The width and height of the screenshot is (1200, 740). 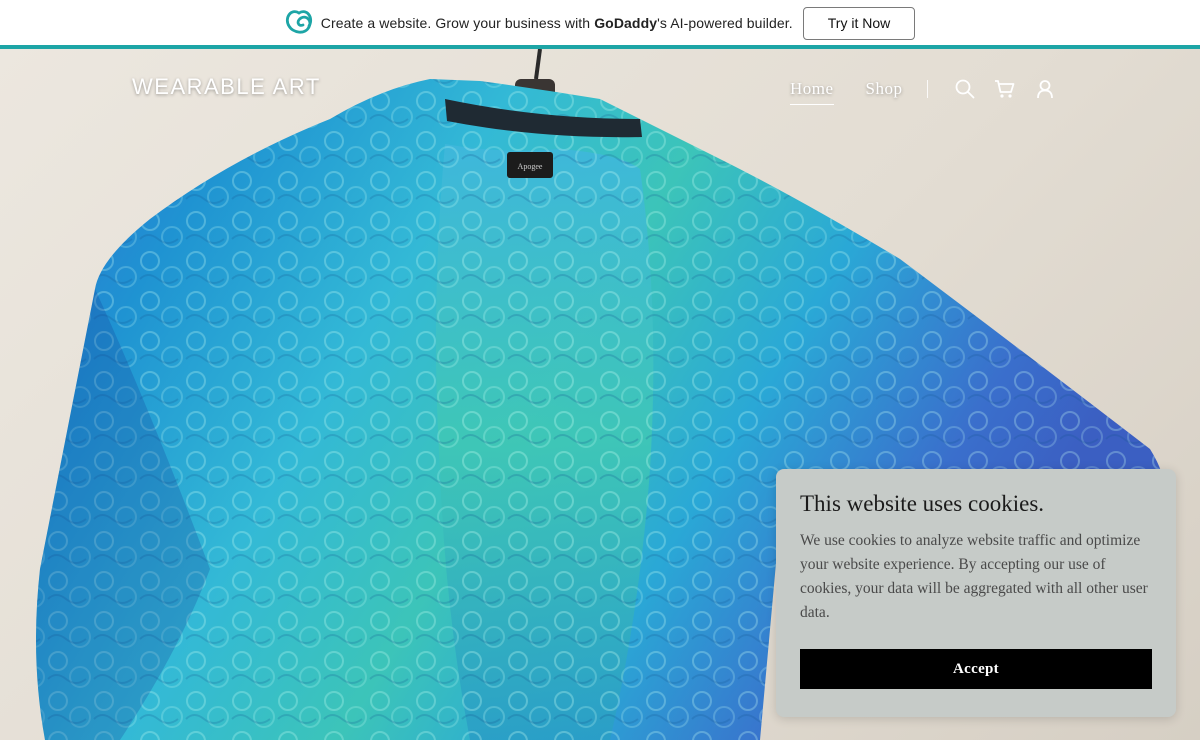 What do you see at coordinates (965, 89) in the screenshot?
I see `search-icon` at bounding box center [965, 89].